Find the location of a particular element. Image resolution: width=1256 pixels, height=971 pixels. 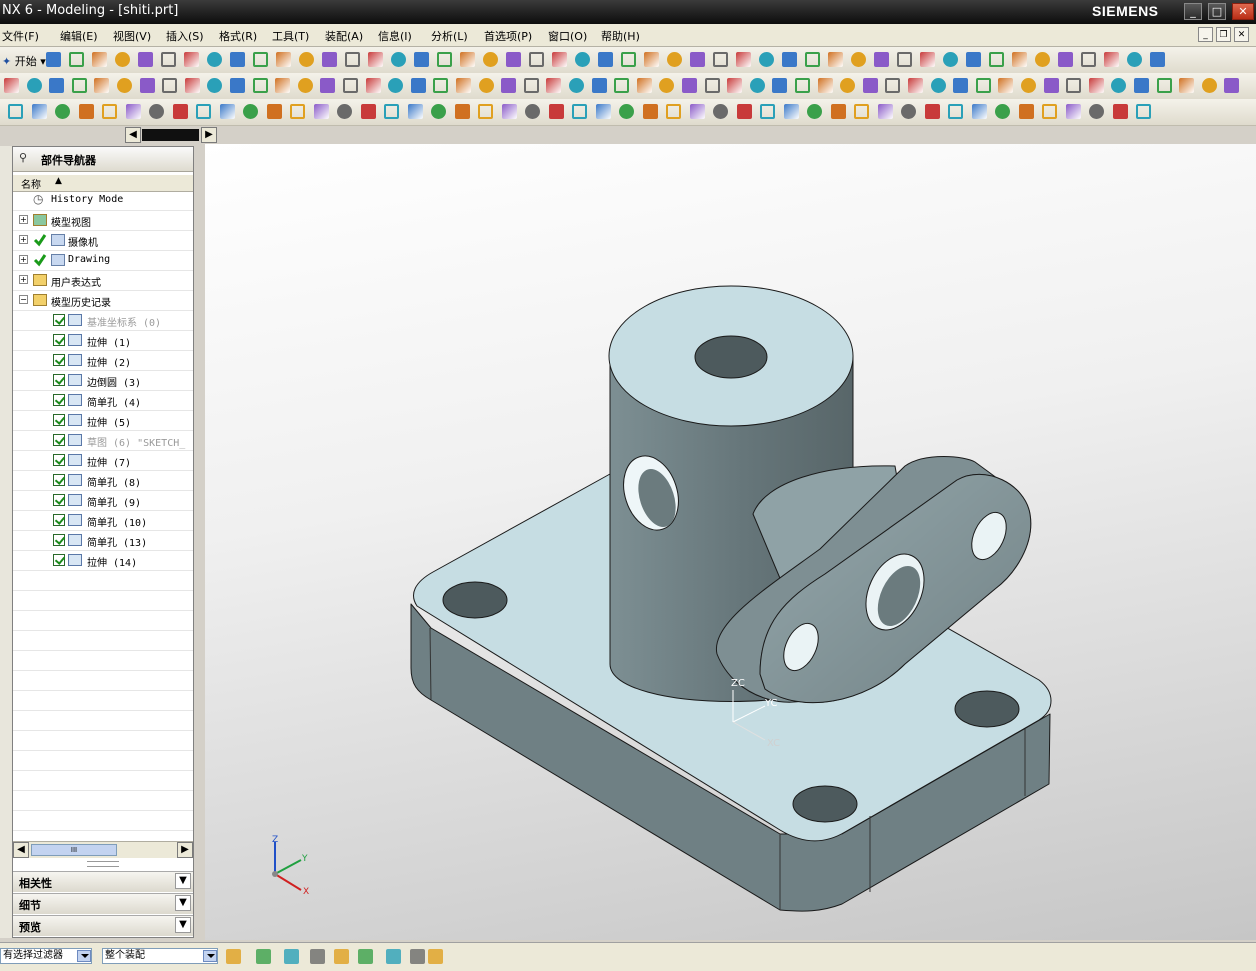

selection-filter-dropdown: 有选择过滤器 is located at coordinates (46, 956).